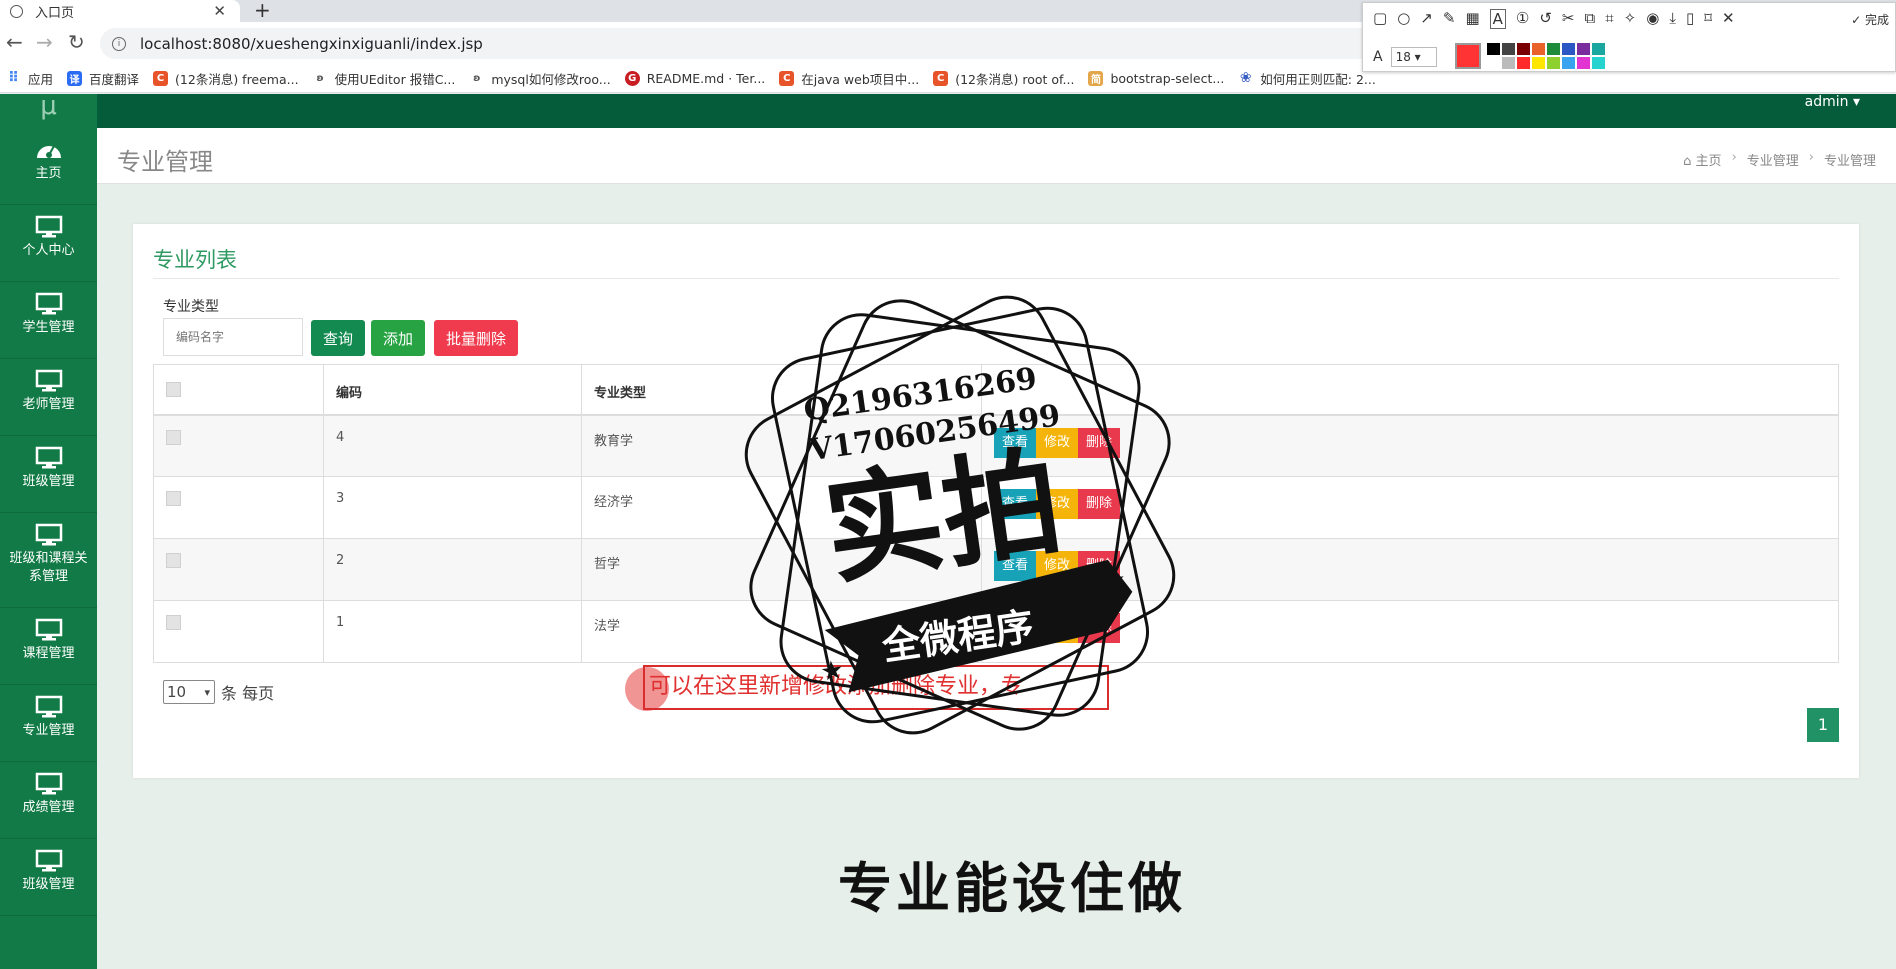  Describe the element at coordinates (48, 166) in the screenshot. I see `sidebar-item: 主页` at that location.